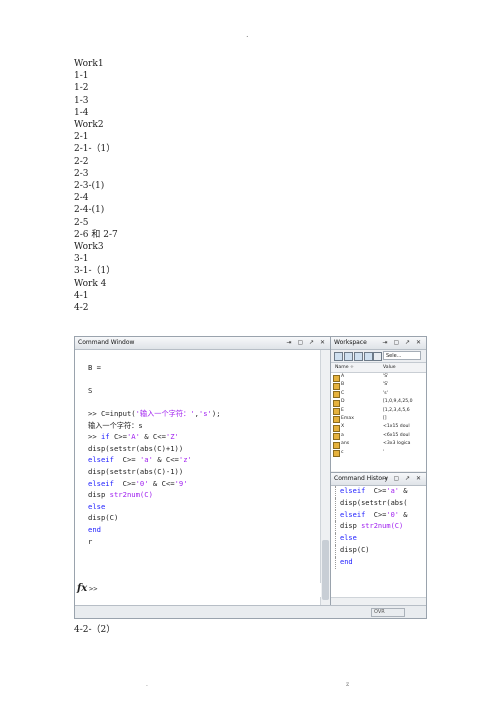 The image size is (496, 702). I want to click on toc-item: 1-3, so click(81, 100).